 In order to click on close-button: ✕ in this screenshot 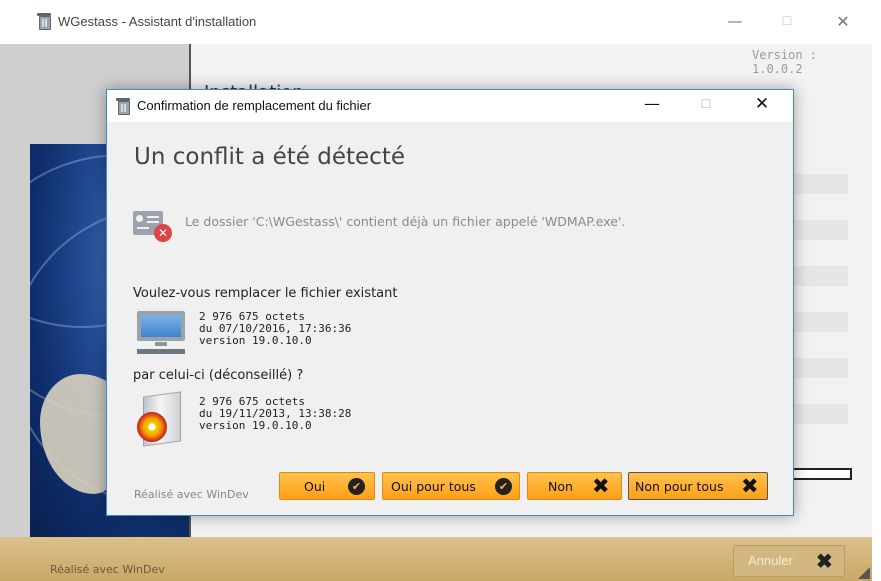, I will do `click(843, 21)`.